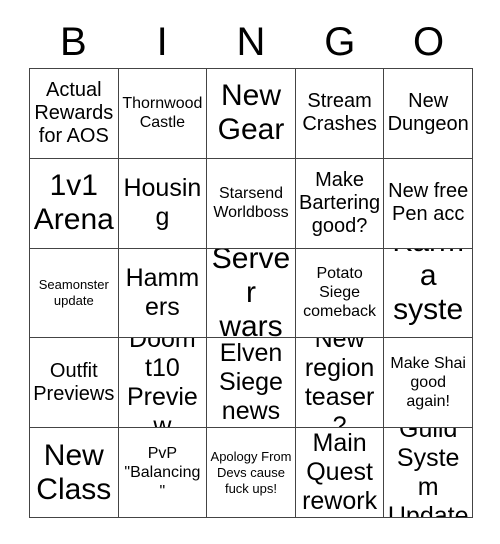 This screenshot has width=500, height=544. I want to click on bingo-cell: Stream Crashes, so click(340, 114).